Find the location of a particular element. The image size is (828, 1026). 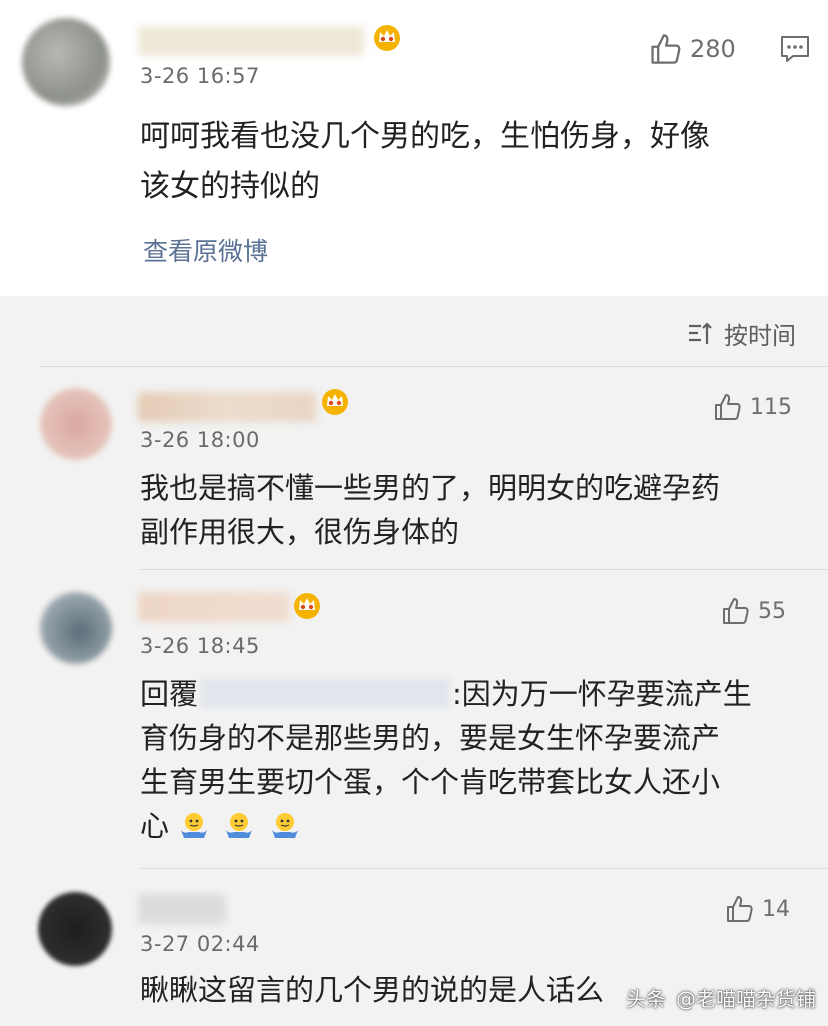

reply-line: 我也是搞不懂一些男的了，明明女的吃避孕药 is located at coordinates (430, 488).